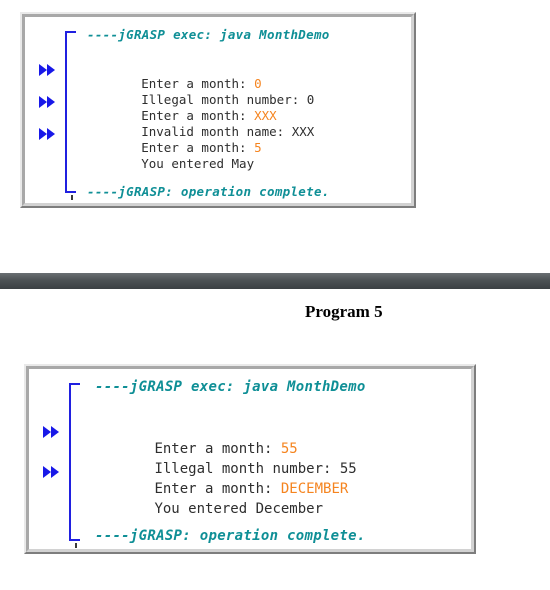 Image resolution: width=550 pixels, height=590 pixels. I want to click on console-footer-2: ----jGRASP: operation complete., so click(230, 536).